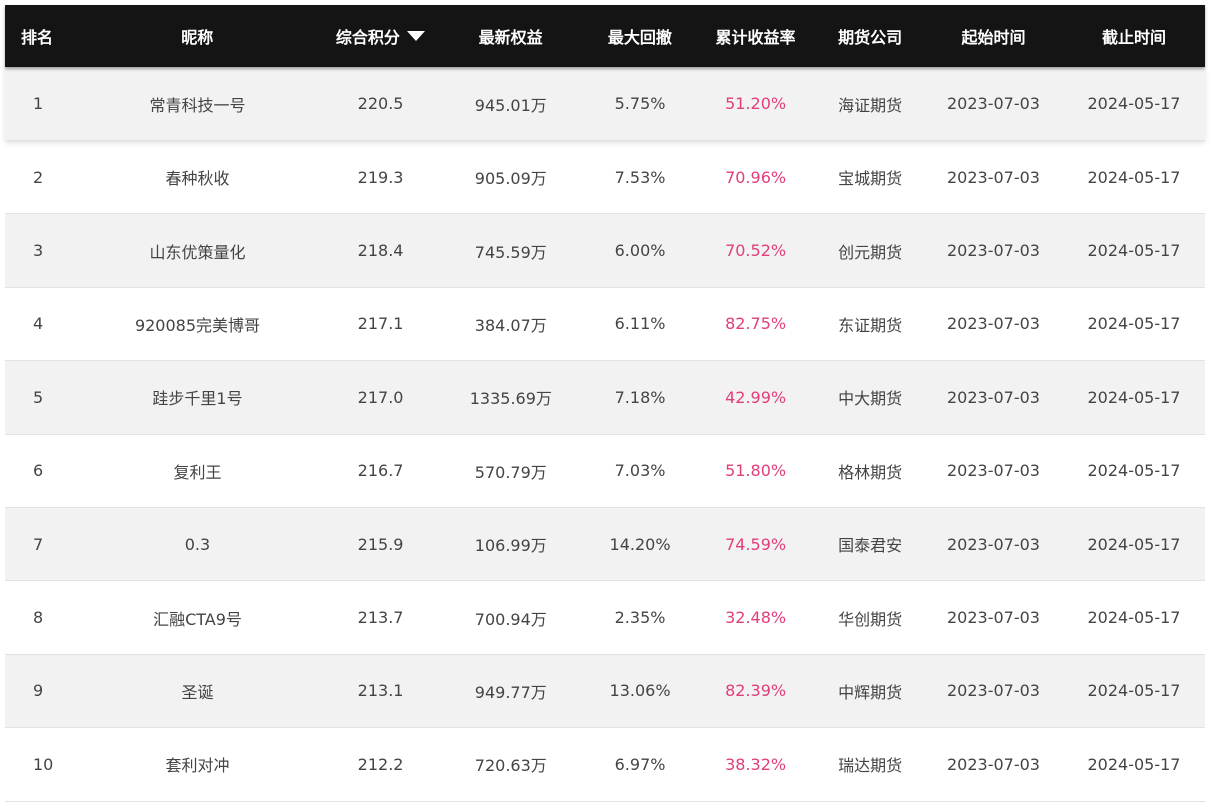  Describe the element at coordinates (870, 766) in the screenshot. I see `cell-company: 瑞达期货` at that location.